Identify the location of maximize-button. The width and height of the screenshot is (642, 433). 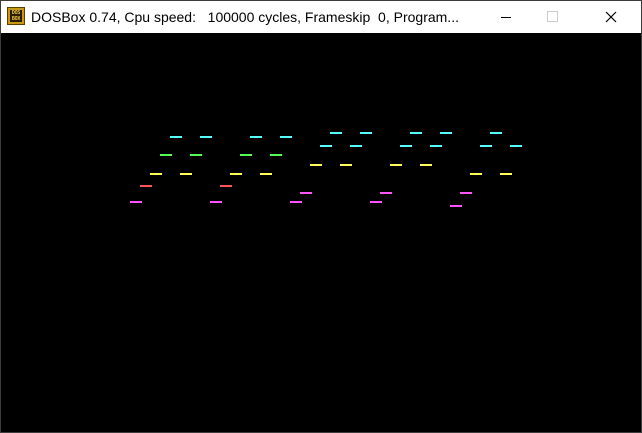
(552, 17).